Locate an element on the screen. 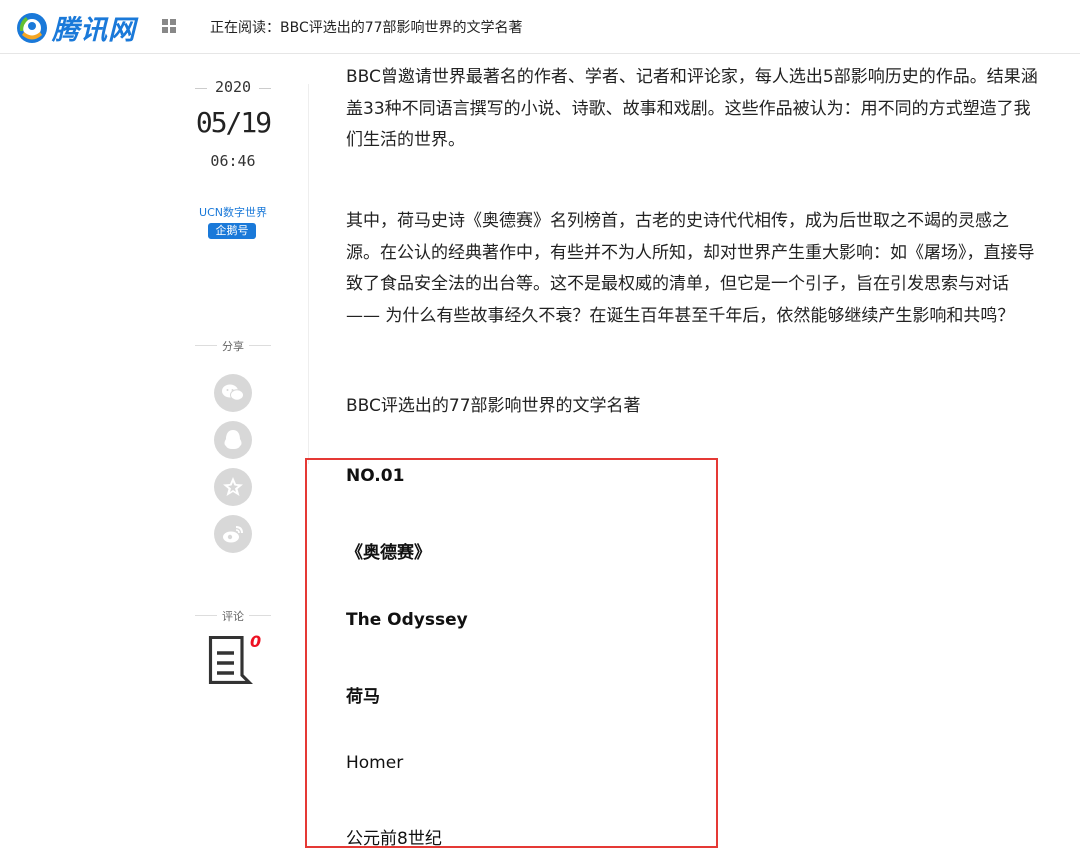 This screenshot has height=853, width=1080. tencent-logo: 腾讯网 is located at coordinates (75, 27).